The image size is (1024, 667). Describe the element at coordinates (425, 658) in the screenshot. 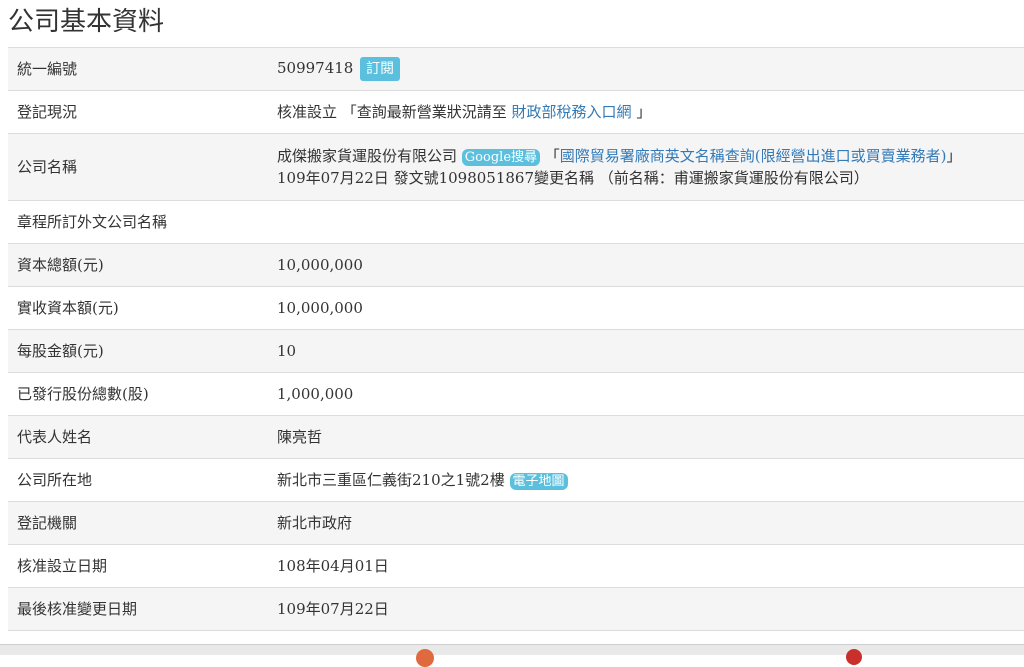

I see `toolbar-app-icon` at that location.